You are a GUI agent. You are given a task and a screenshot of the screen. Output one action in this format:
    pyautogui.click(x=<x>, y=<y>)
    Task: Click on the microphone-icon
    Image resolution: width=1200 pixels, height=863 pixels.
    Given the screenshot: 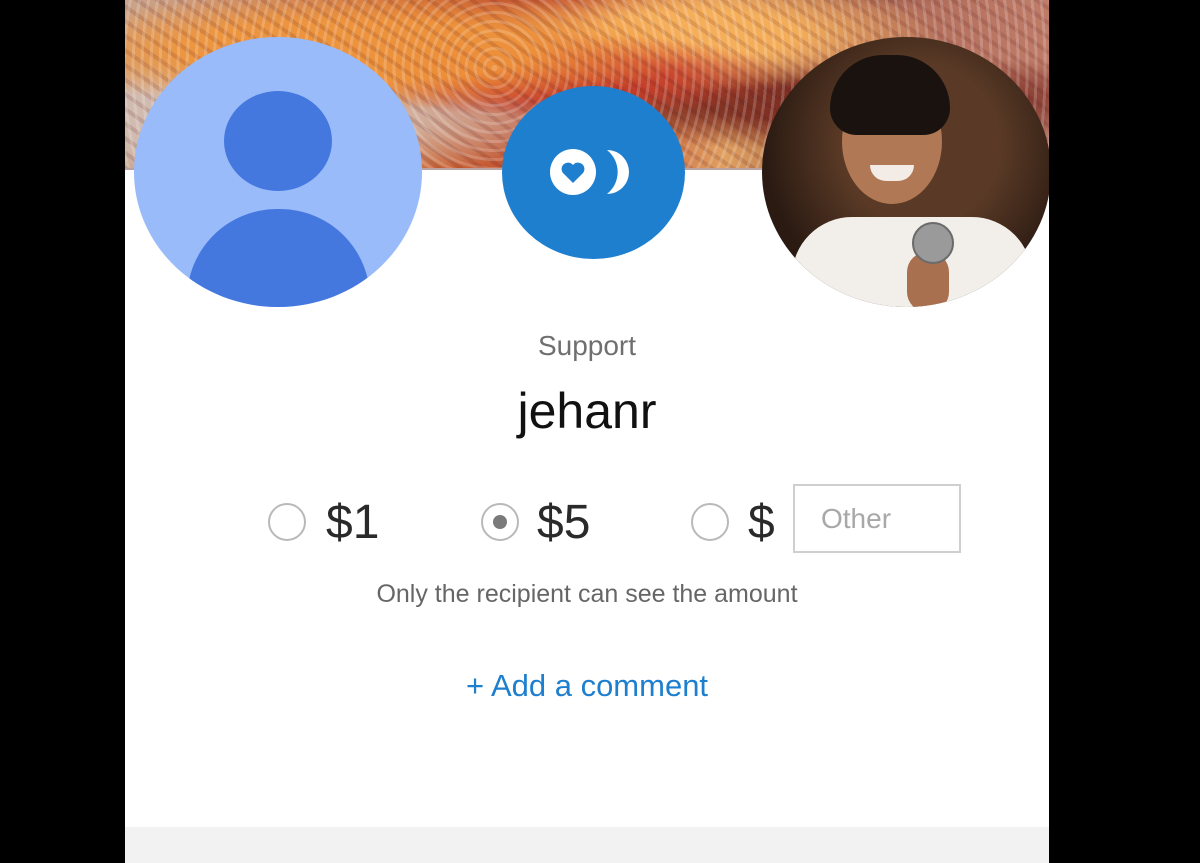 What is the action you would take?
    pyautogui.click(x=933, y=243)
    